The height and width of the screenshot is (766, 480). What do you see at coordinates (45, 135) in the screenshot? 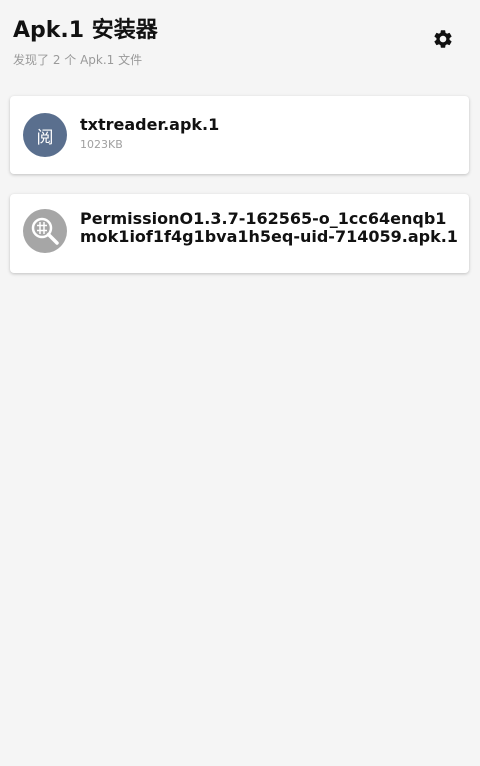
I see `file-avatar: 阅` at bounding box center [45, 135].